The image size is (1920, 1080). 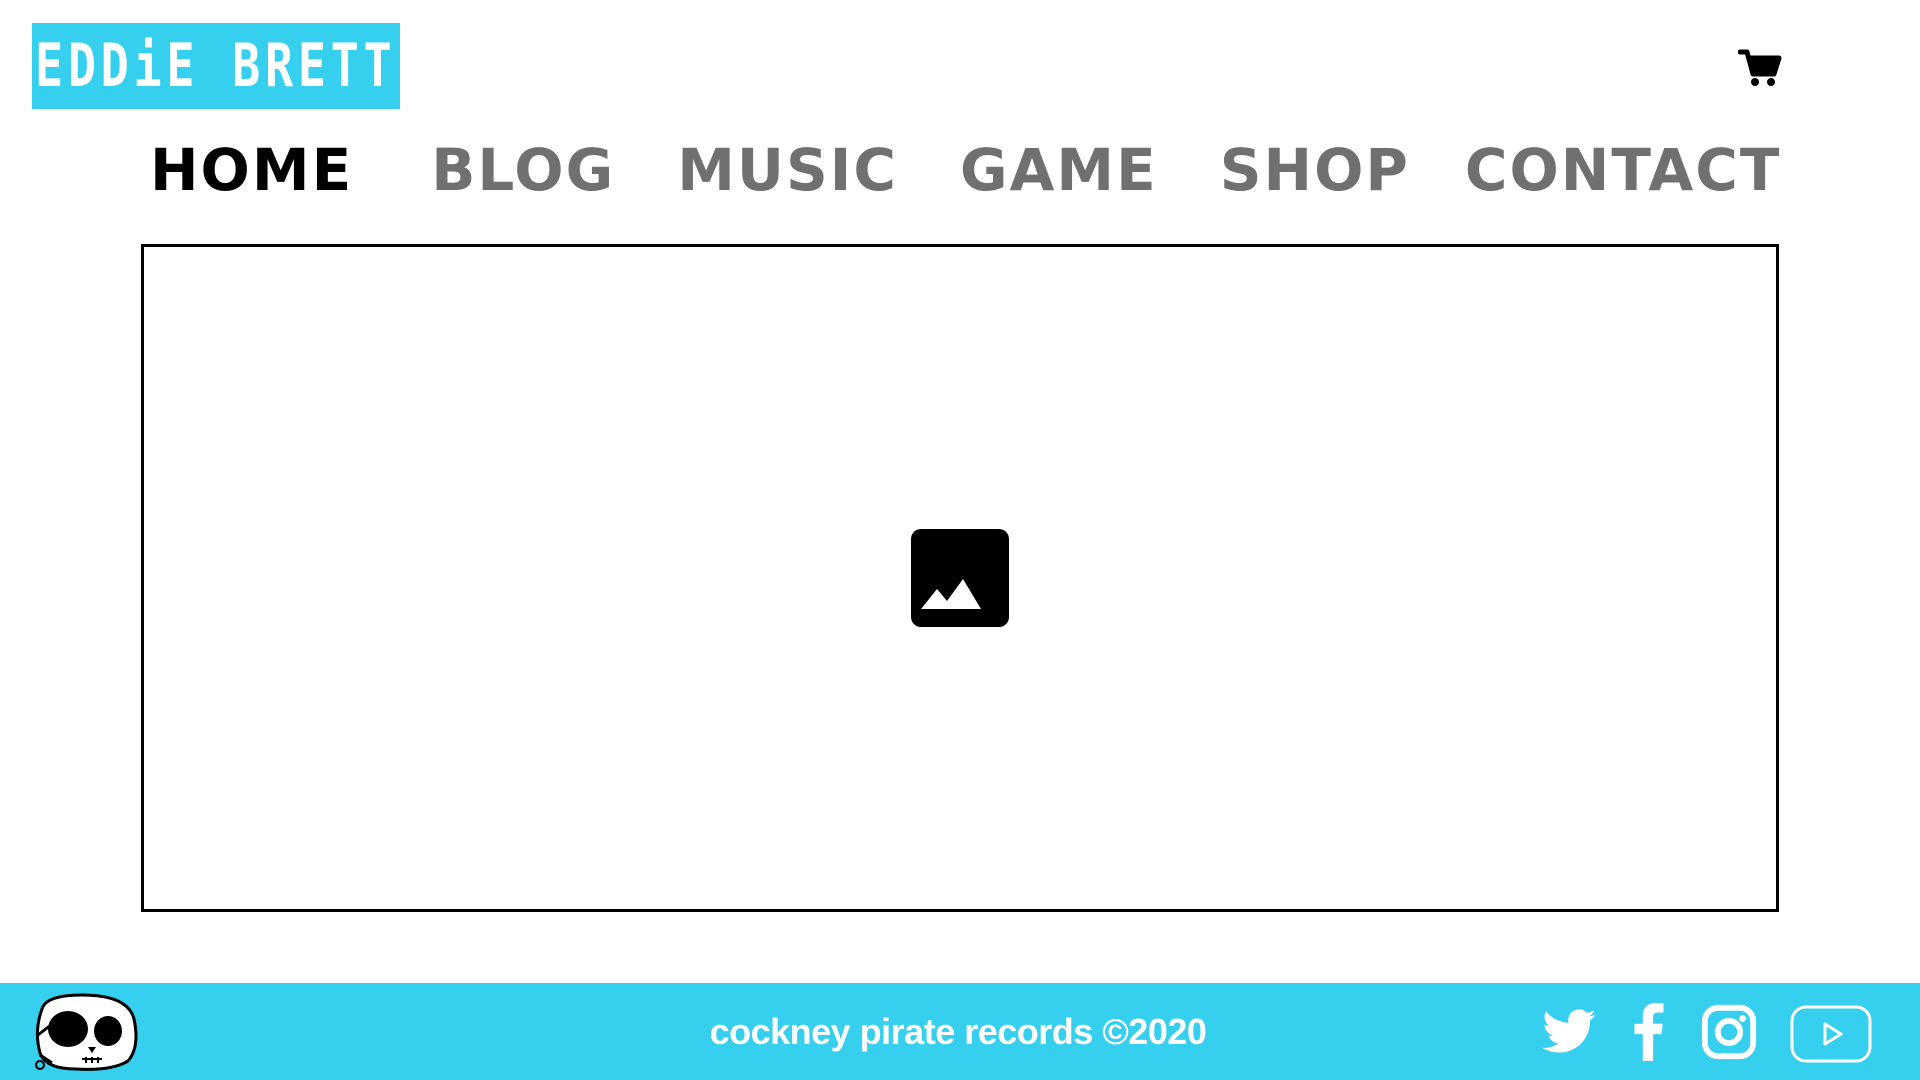 I want to click on instagram-icon, so click(x=1729, y=1032).